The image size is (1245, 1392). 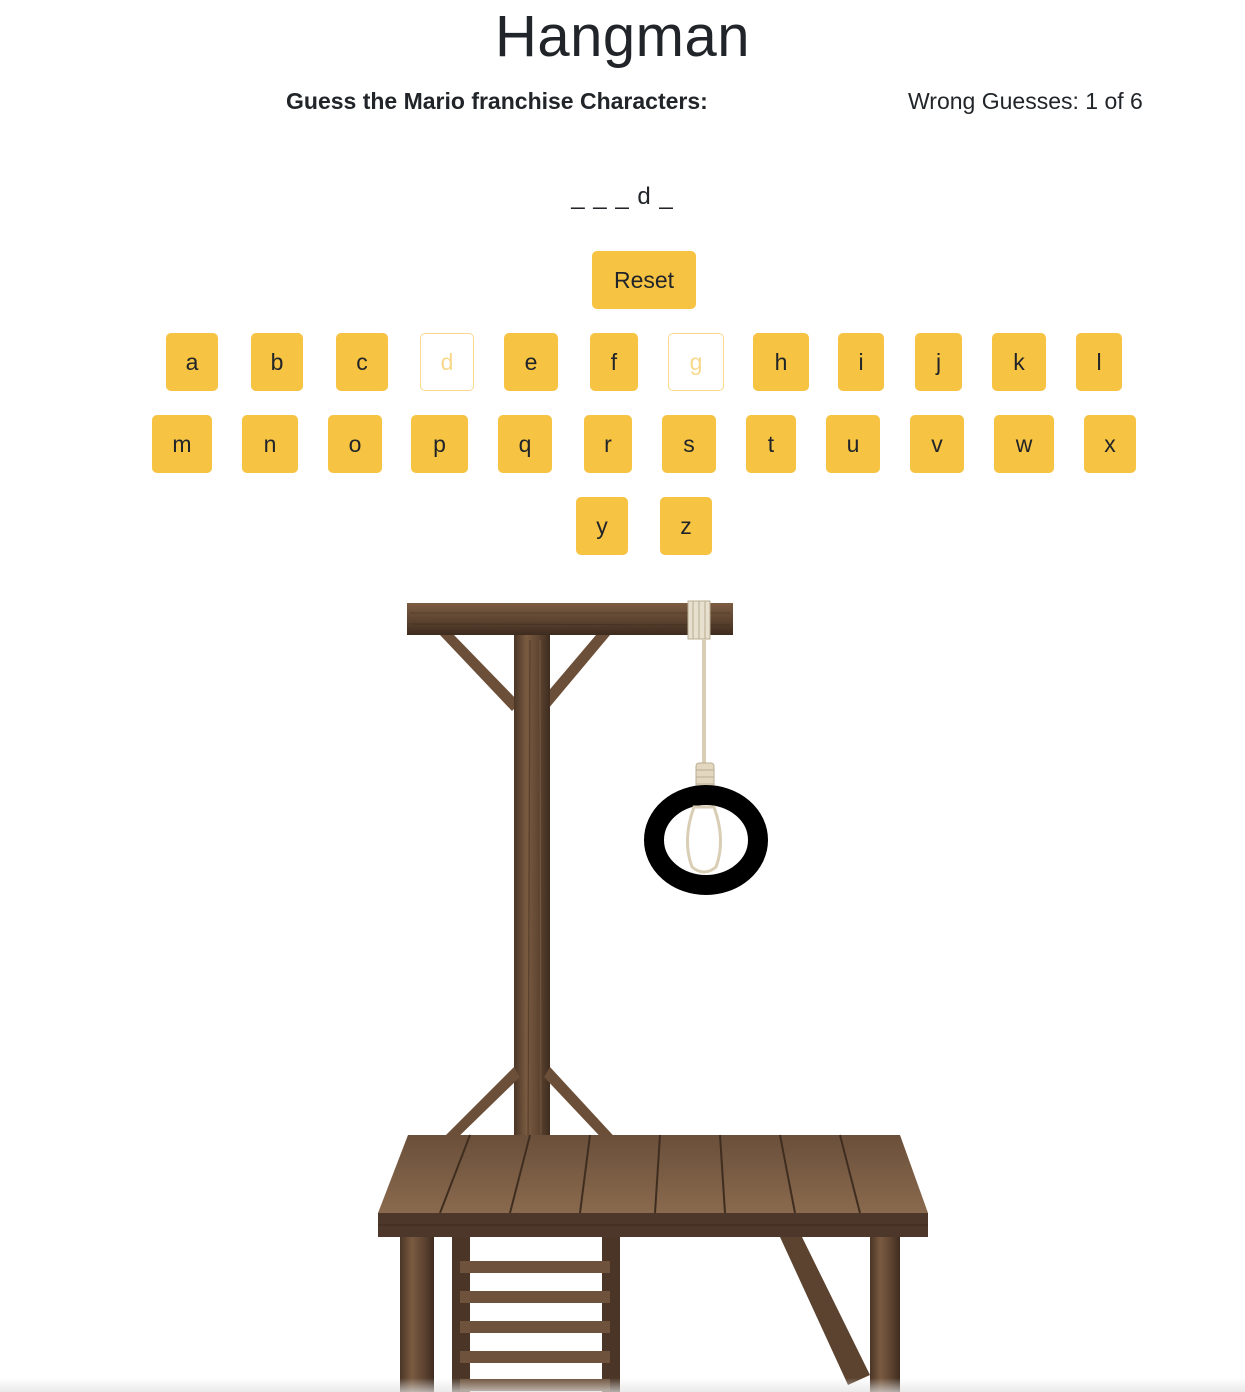 I want to click on letter-button-m: m, so click(x=182, y=444).